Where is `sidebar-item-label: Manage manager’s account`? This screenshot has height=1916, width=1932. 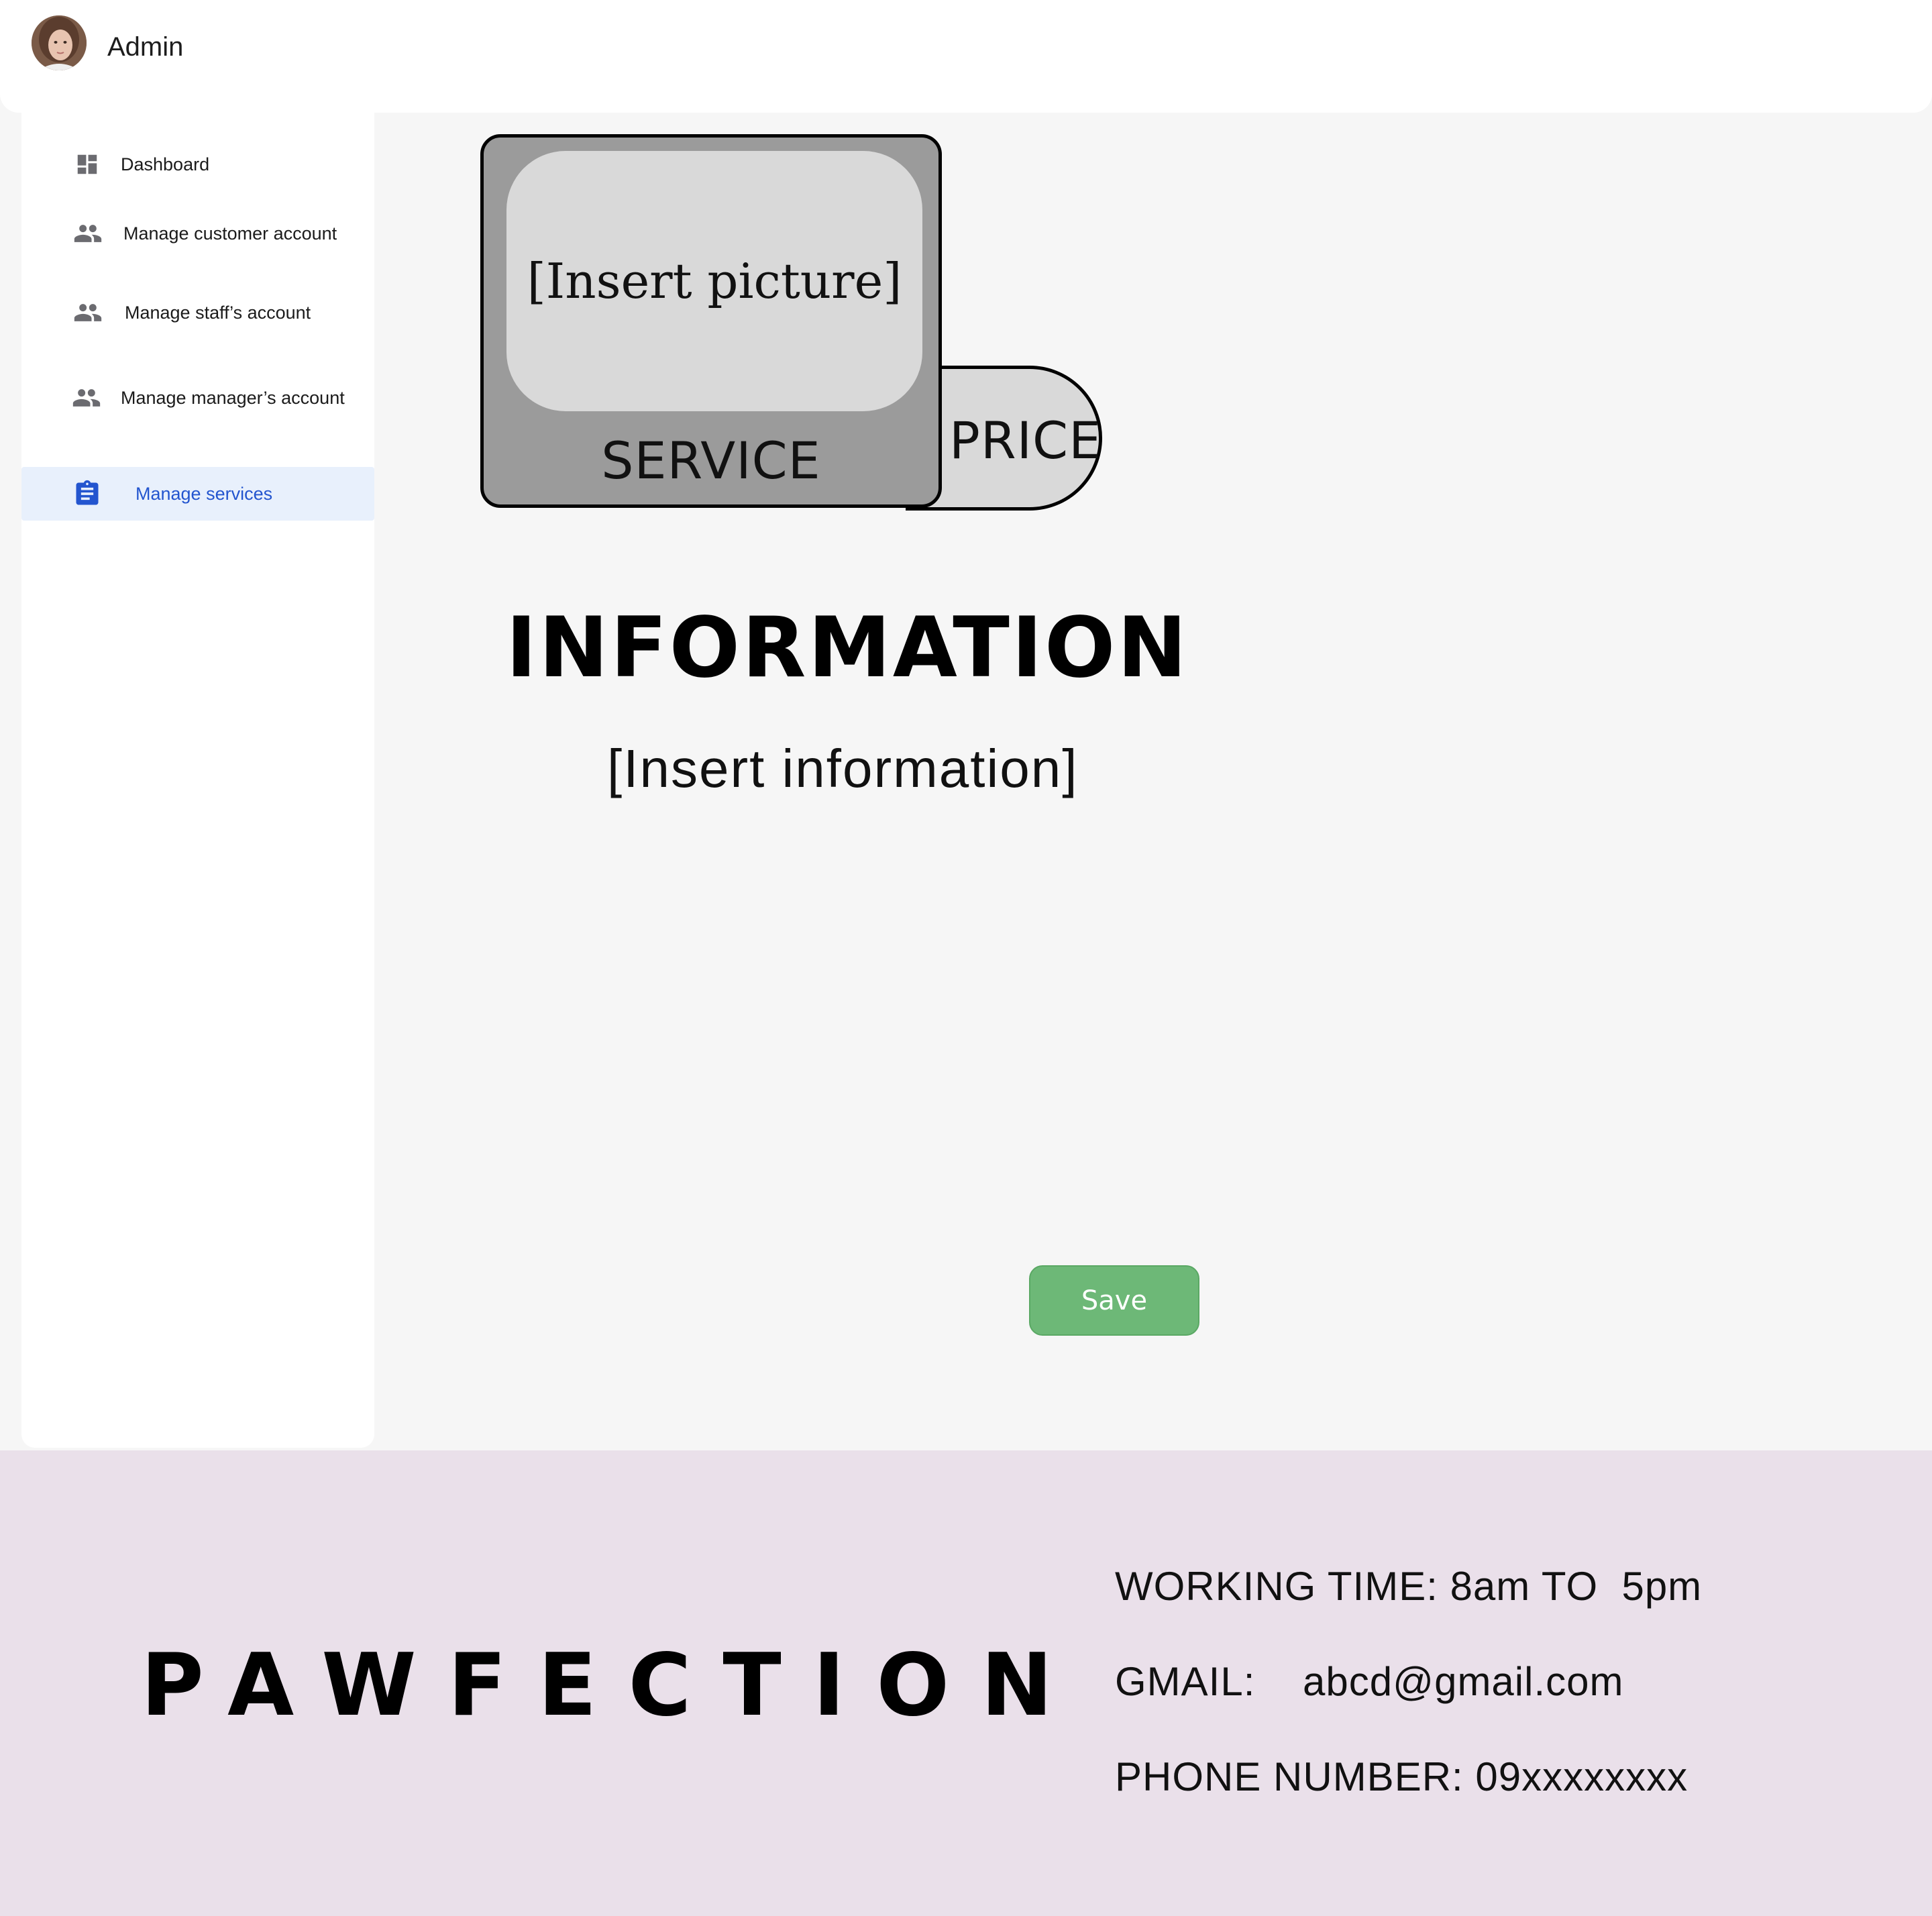 sidebar-item-label: Manage manager’s account is located at coordinates (233, 397).